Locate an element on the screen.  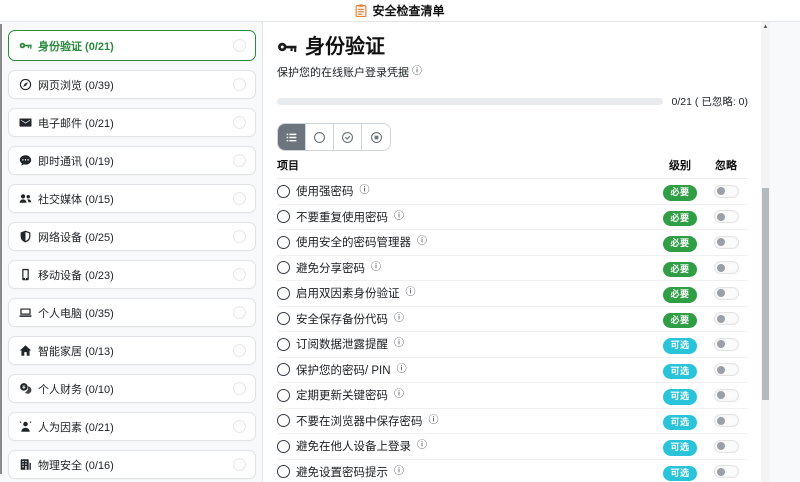
section-header: 身份验证 is located at coordinates (512, 47).